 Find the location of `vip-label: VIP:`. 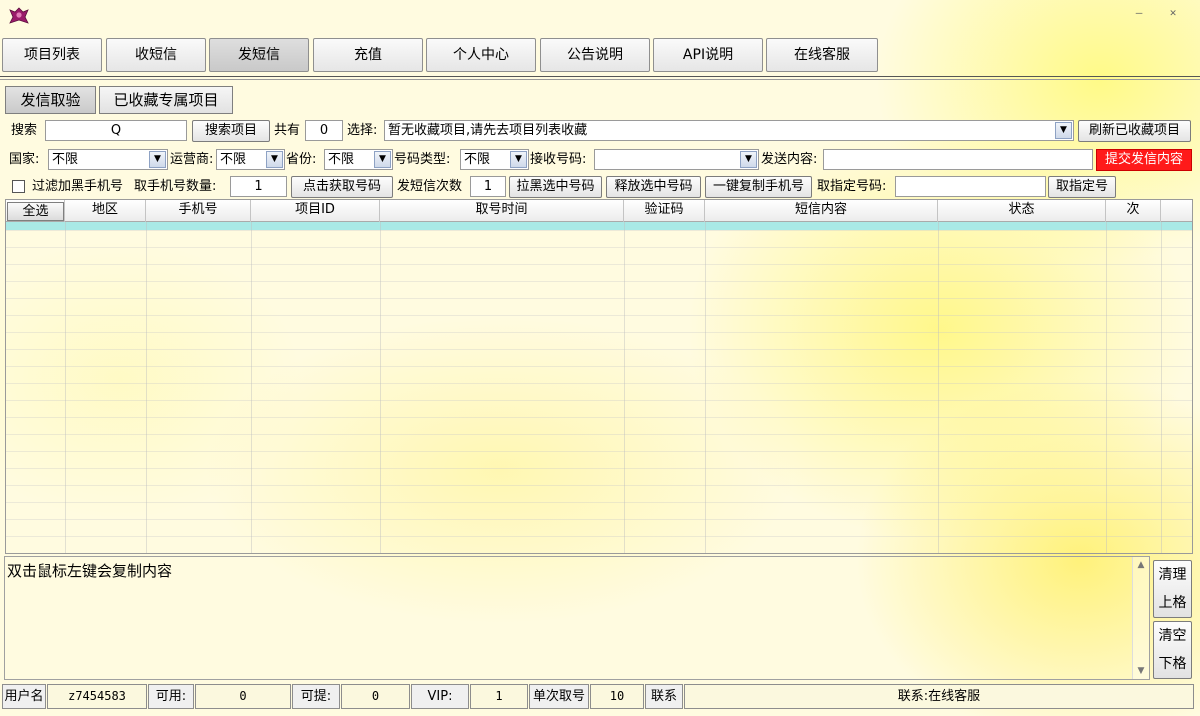

vip-label: VIP: is located at coordinates (440, 696).